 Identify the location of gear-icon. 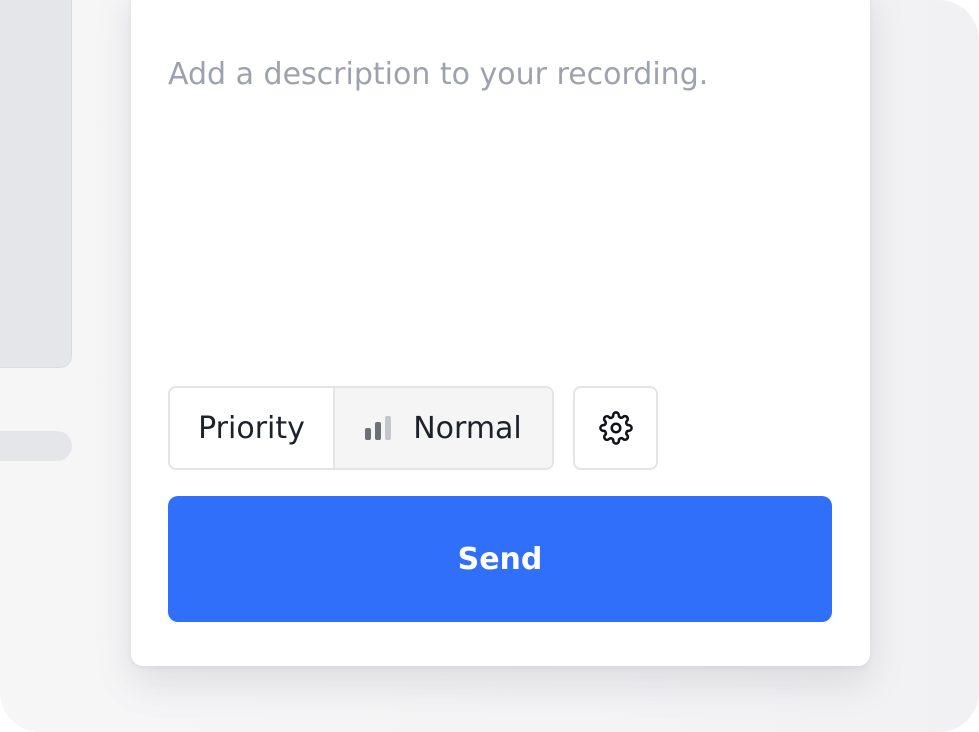
(615, 428).